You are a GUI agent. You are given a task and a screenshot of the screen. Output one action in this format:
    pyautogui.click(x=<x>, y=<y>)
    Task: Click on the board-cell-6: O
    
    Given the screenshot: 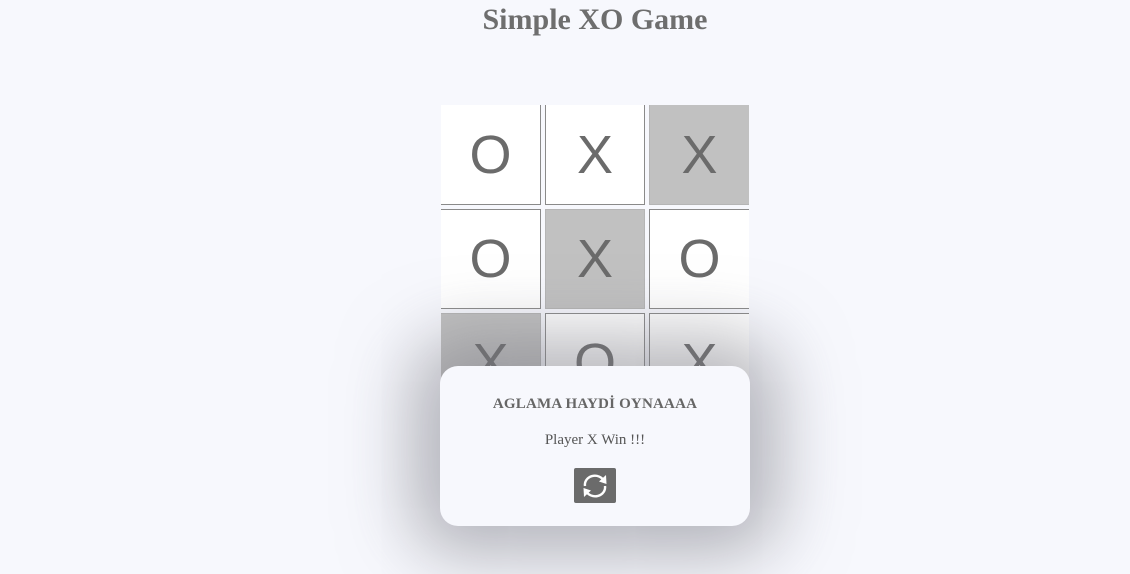 What is the action you would take?
    pyautogui.click(x=699, y=259)
    